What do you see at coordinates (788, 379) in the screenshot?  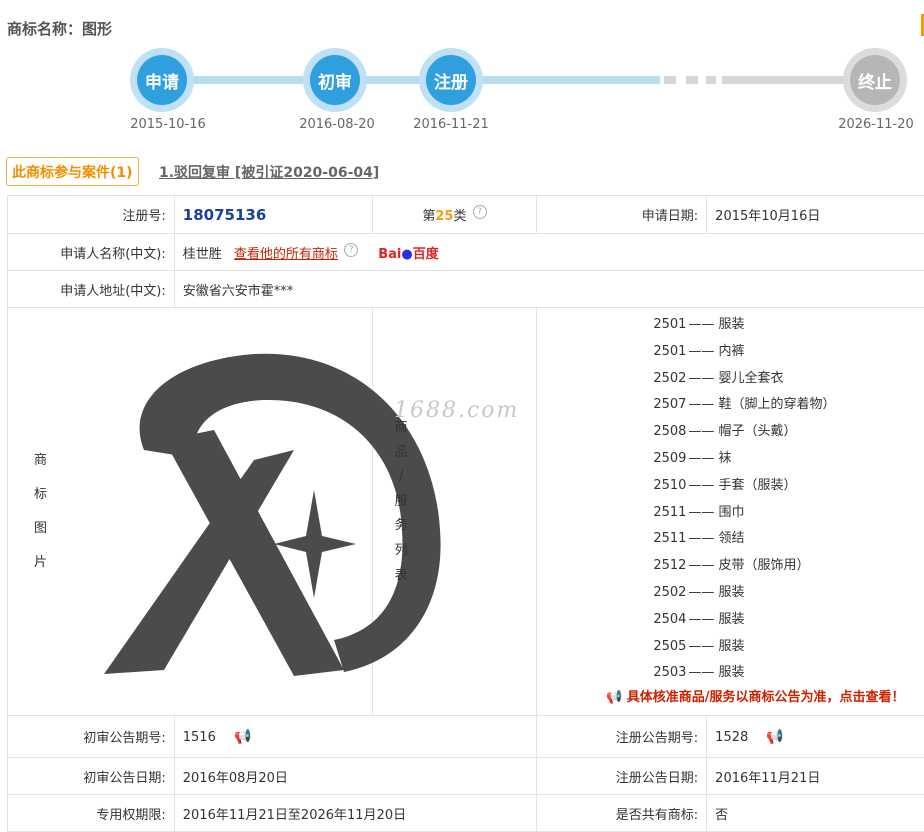 I see `goods-item: 2502 —— 婴儿全套衣` at bounding box center [788, 379].